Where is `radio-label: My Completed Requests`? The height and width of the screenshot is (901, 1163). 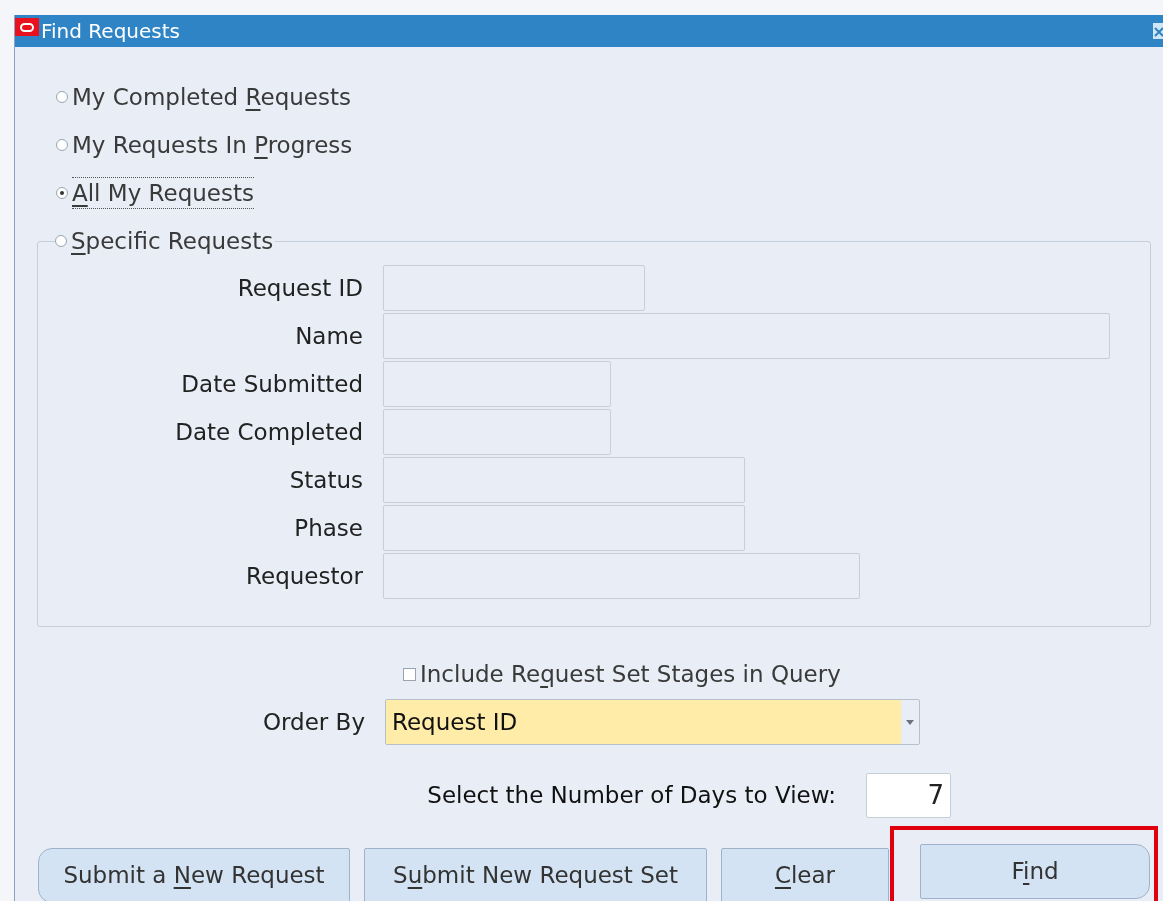 radio-label: My Completed Requests is located at coordinates (211, 97).